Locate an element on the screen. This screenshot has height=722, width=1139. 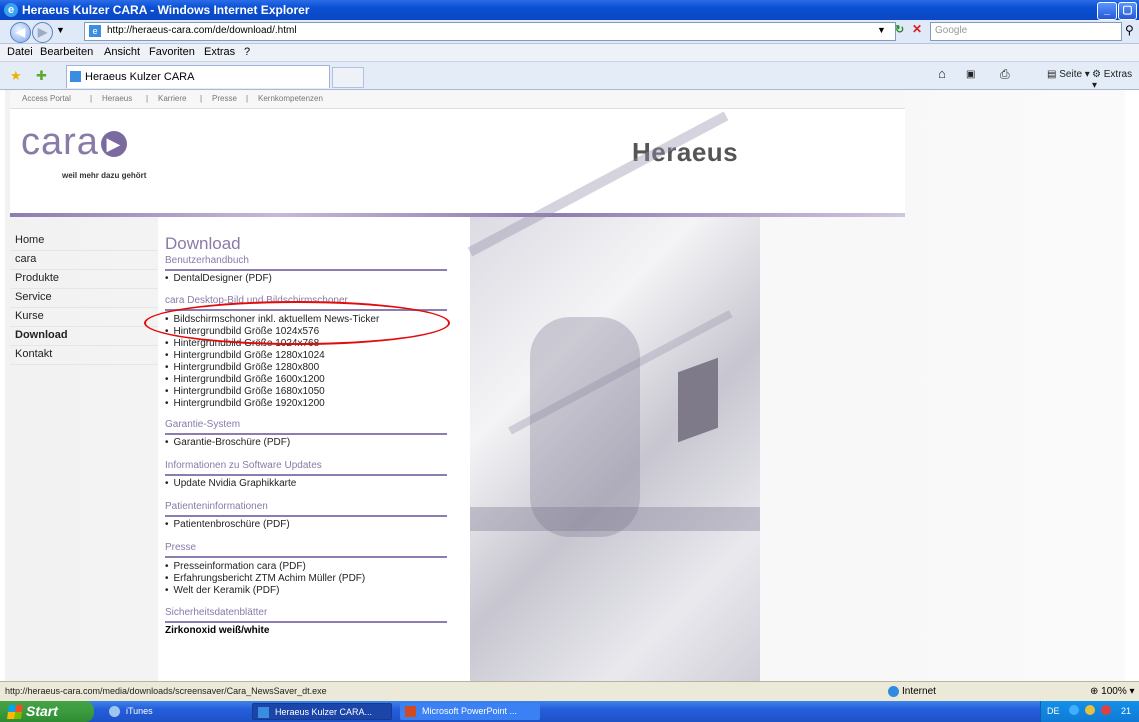
page-title: Download is located at coordinates (203, 243).